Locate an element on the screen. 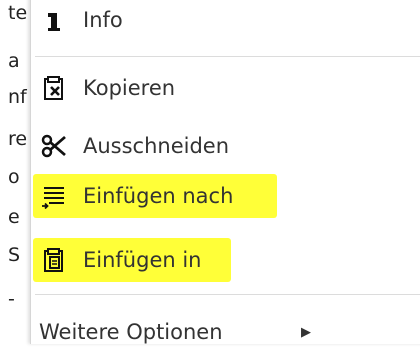  menu-item-cut: Ausschneiden is located at coordinates (225, 146).